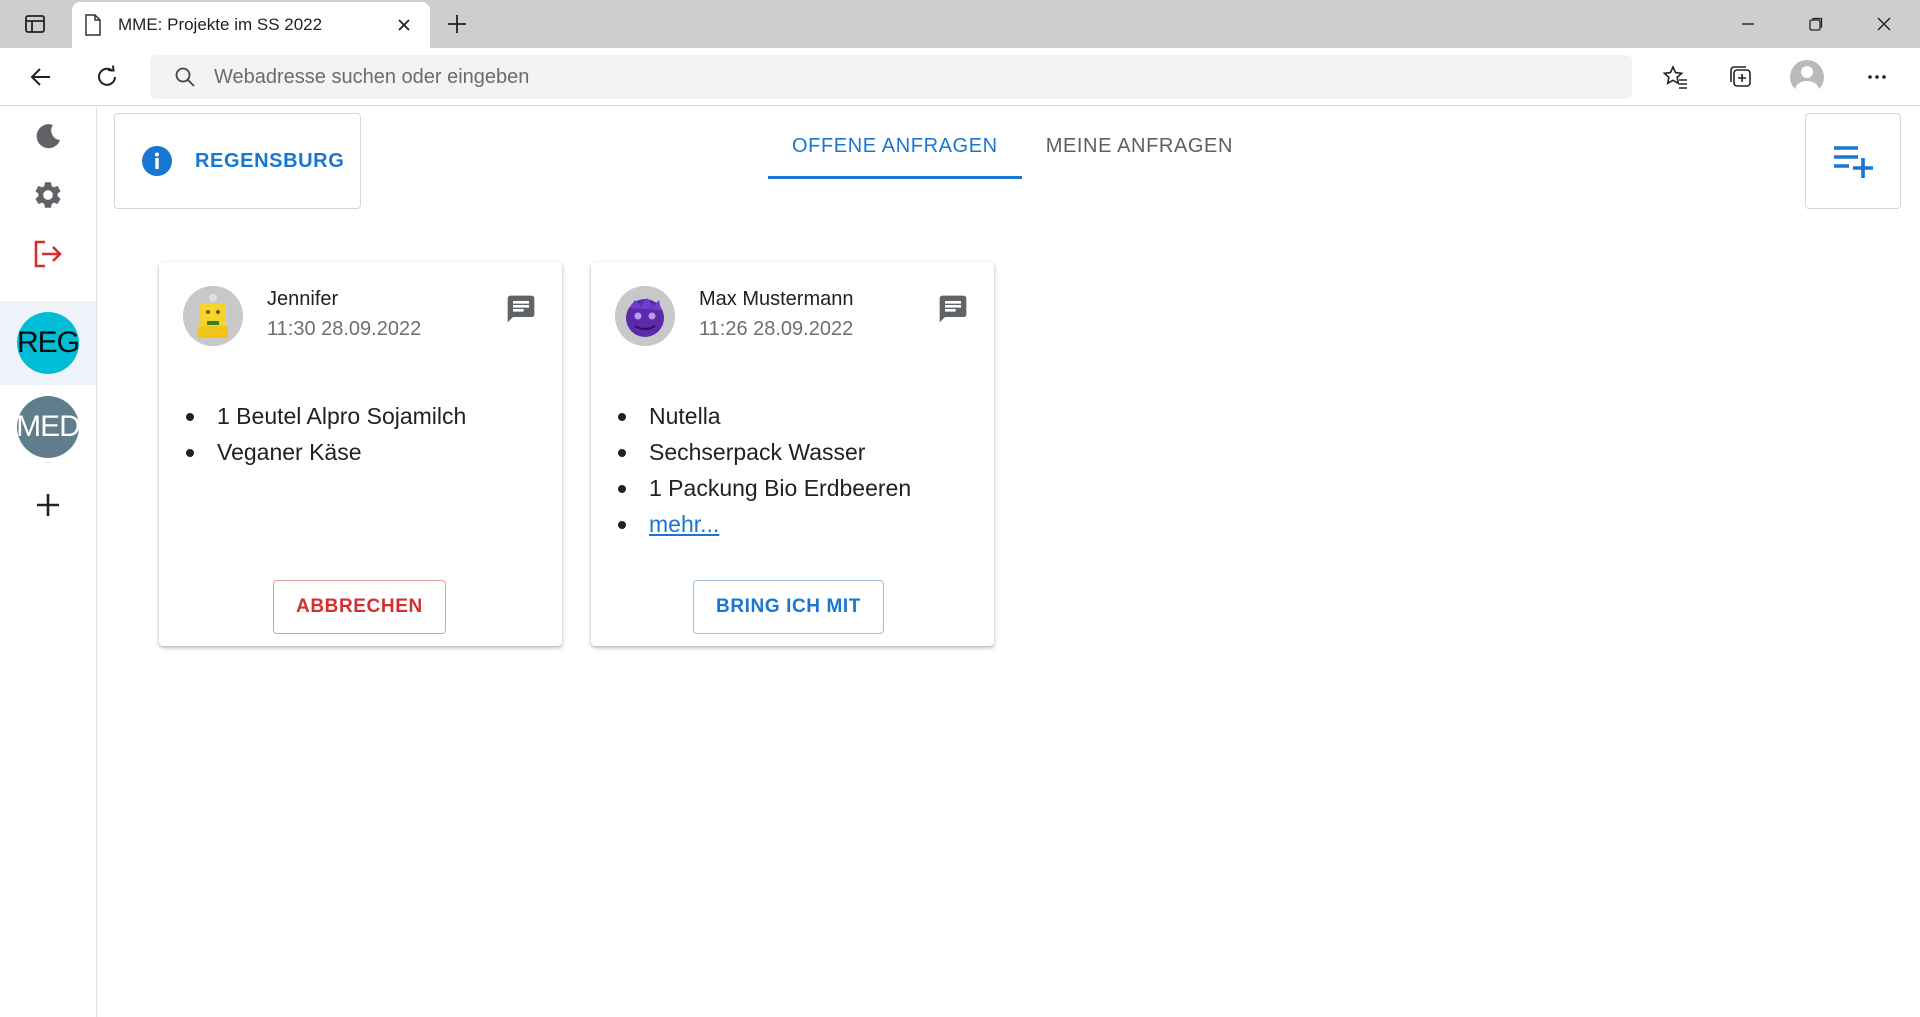 This screenshot has width=1920, height=1017. I want to click on new-tab-button, so click(457, 24).